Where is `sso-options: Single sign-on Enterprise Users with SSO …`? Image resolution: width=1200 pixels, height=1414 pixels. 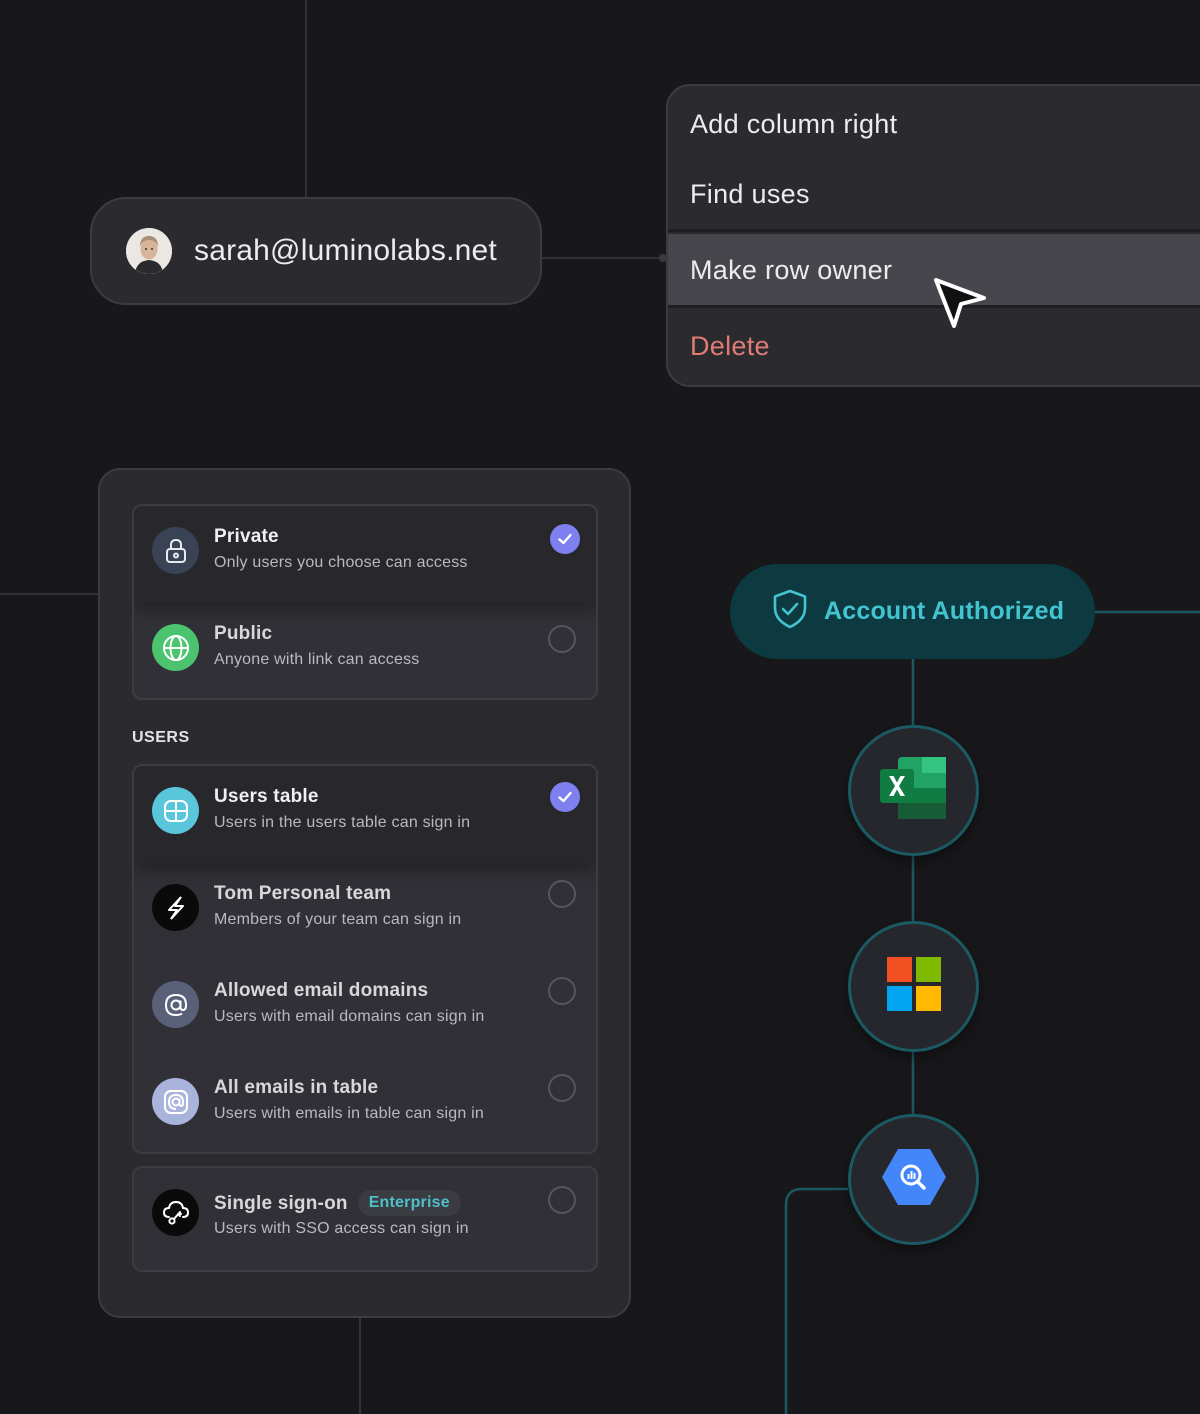 sso-options: Single sign-on Enterprise Users with SSO … is located at coordinates (365, 1219).